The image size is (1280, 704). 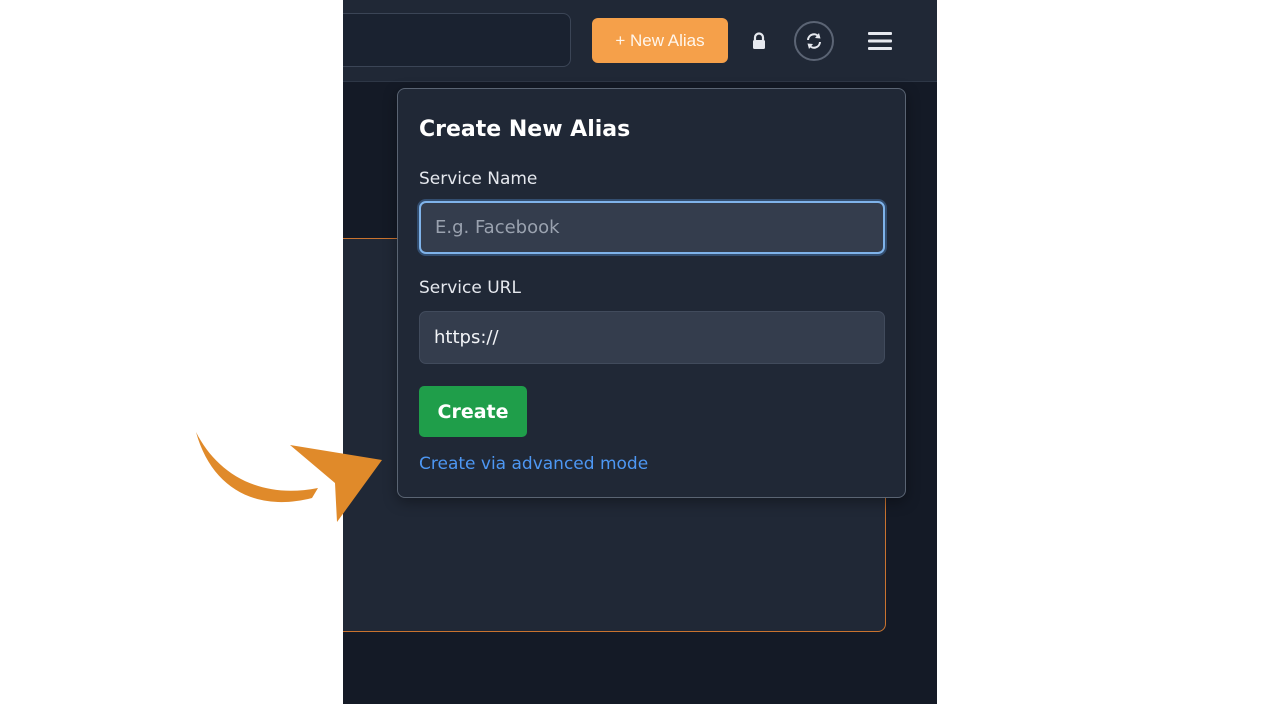 I want to click on header-bar: + New Alias, so click(x=640, y=41).